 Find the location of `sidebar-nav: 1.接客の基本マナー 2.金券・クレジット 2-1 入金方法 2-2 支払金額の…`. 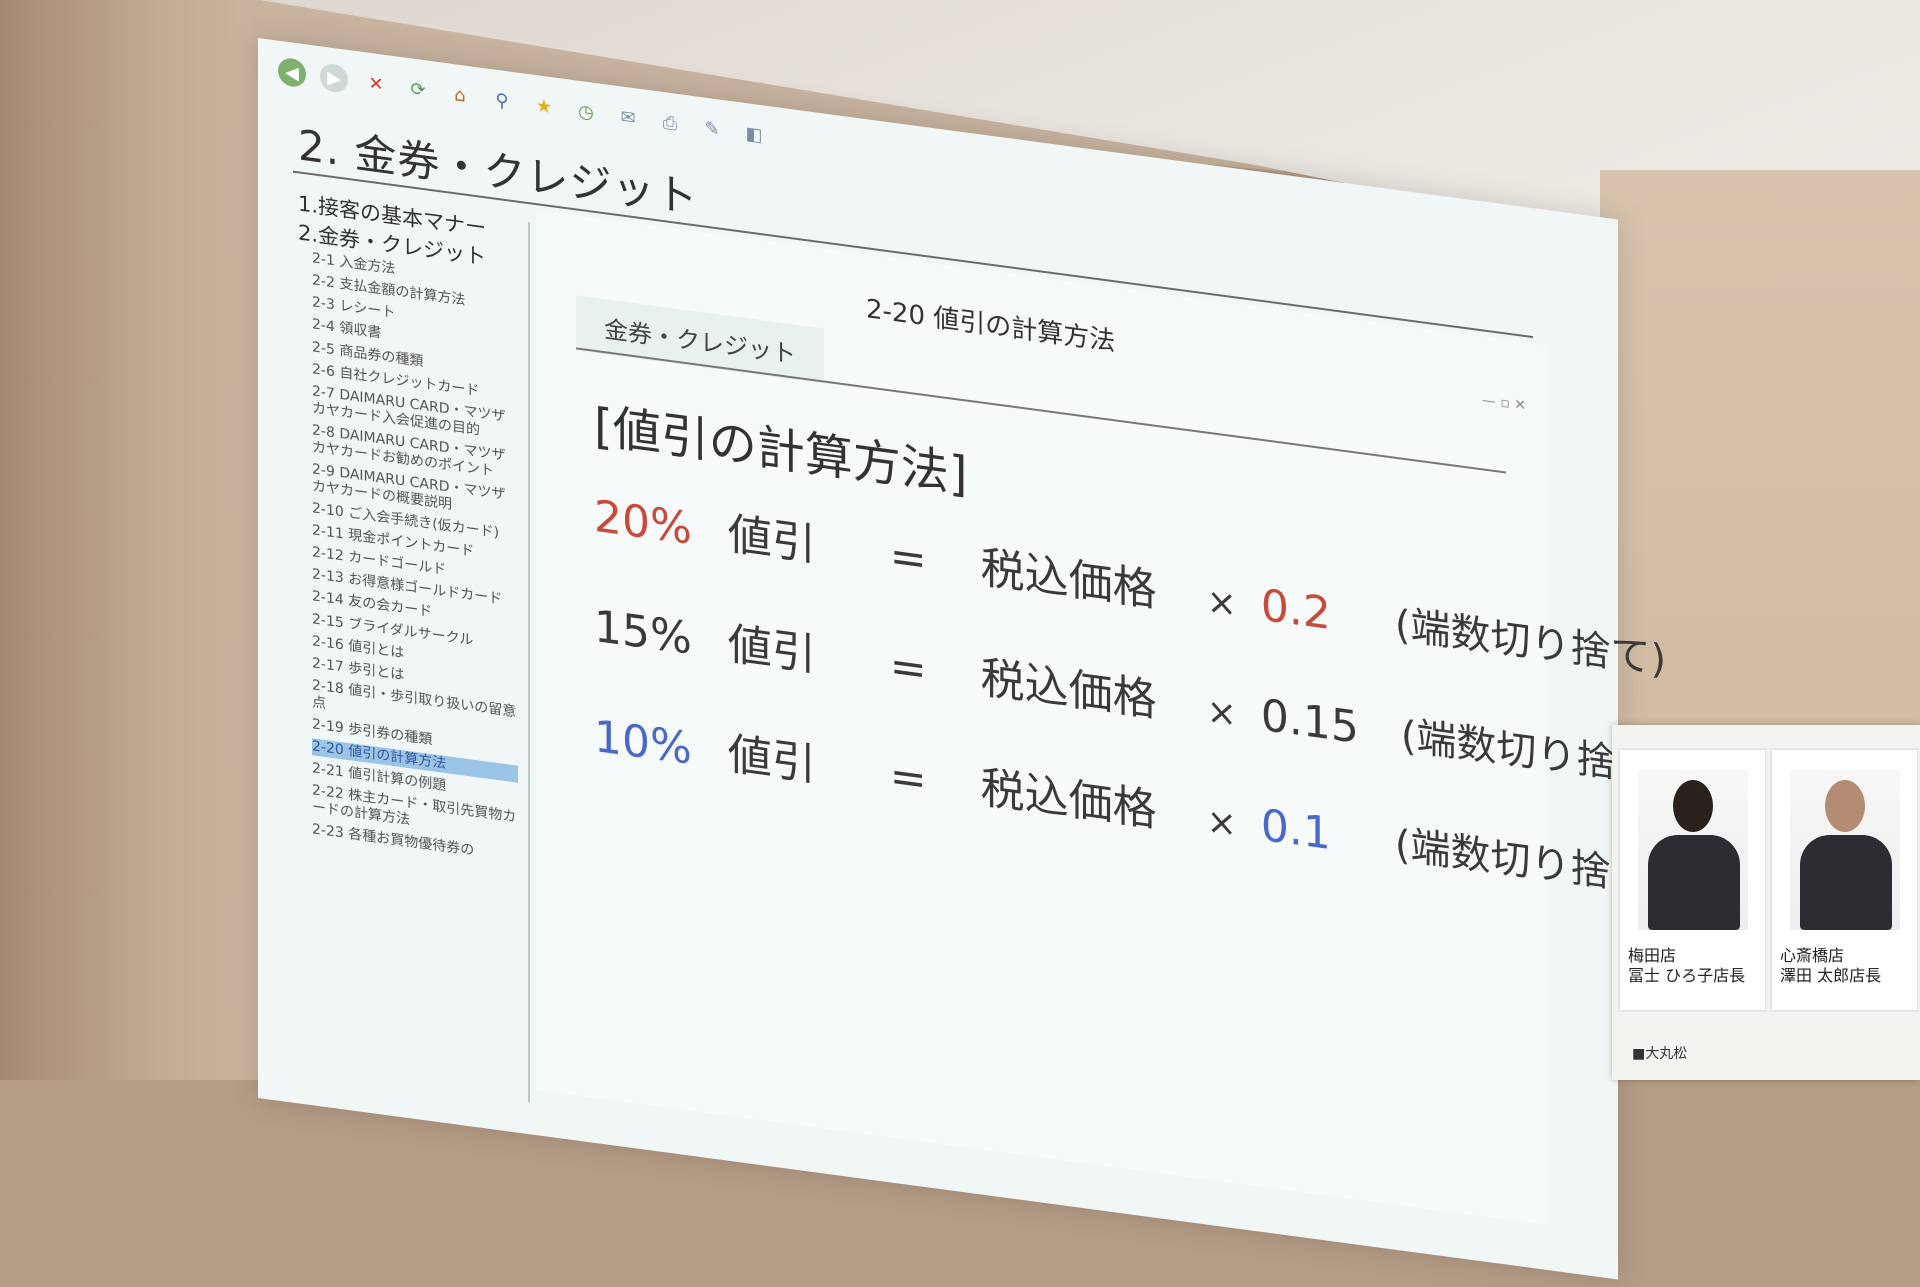

sidebar-nav: 1.接客の基本マナー 2.金券・クレジット 2-1 入金方法 2-2 支払金額の… is located at coordinates (408, 635).